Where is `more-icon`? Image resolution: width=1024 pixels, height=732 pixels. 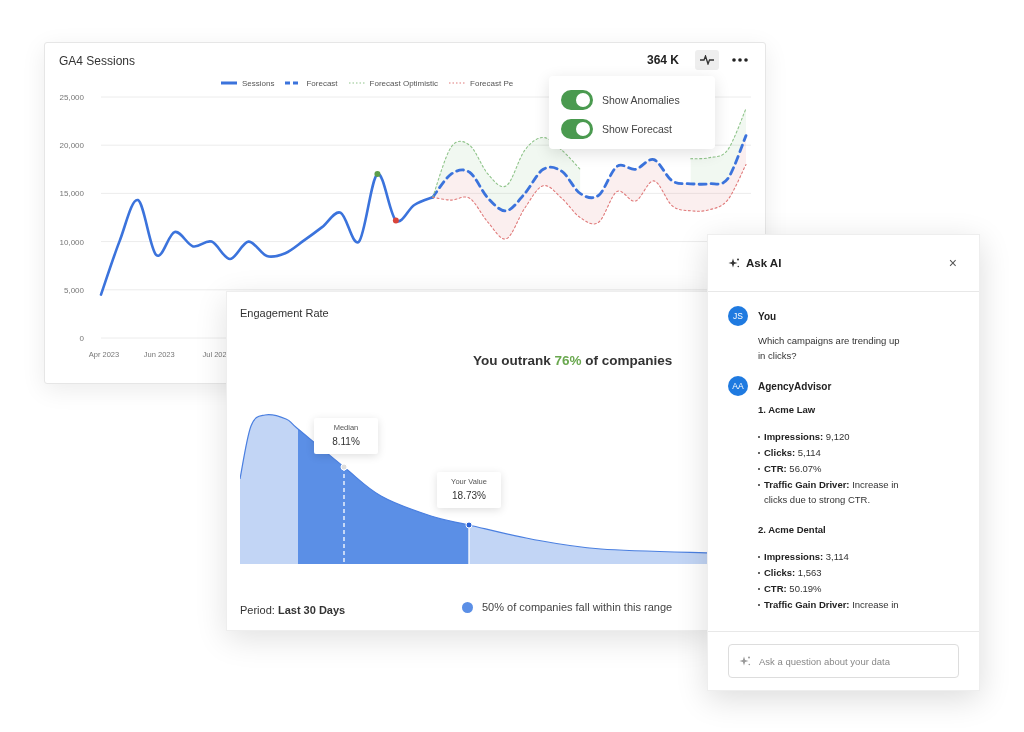
more-icon is located at coordinates (740, 60).